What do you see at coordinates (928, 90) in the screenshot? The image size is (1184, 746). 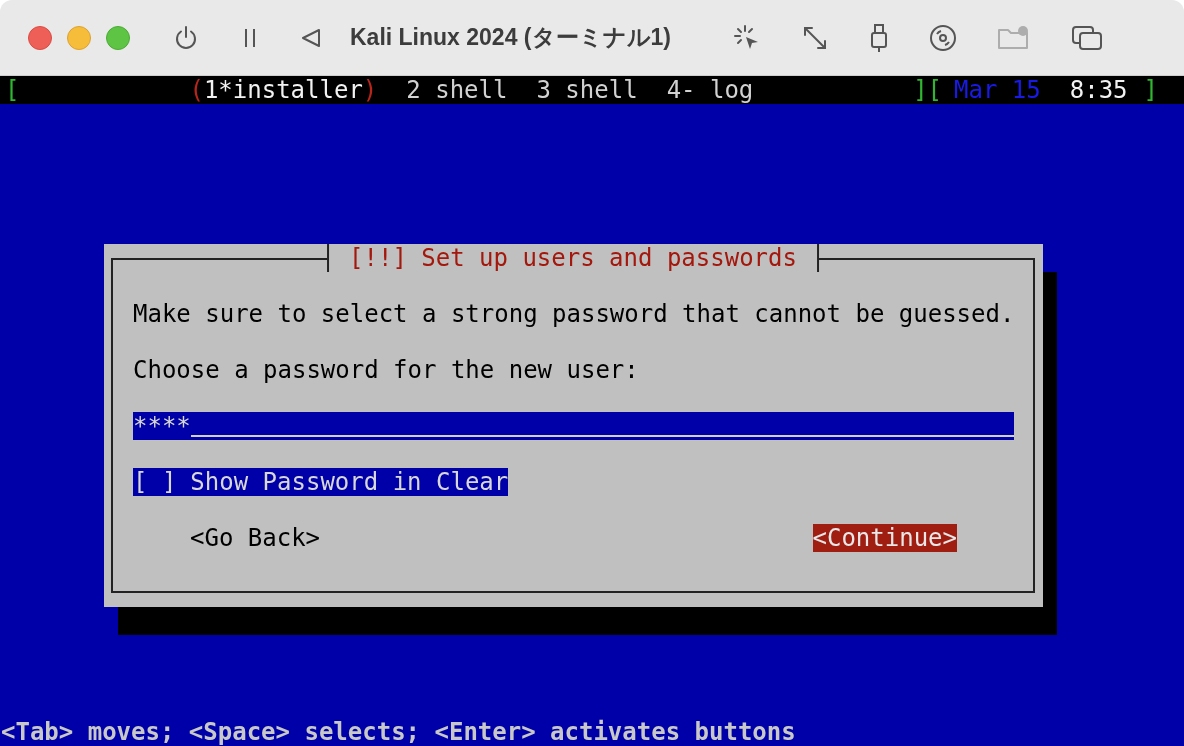 I see `bracket: ][` at bounding box center [928, 90].